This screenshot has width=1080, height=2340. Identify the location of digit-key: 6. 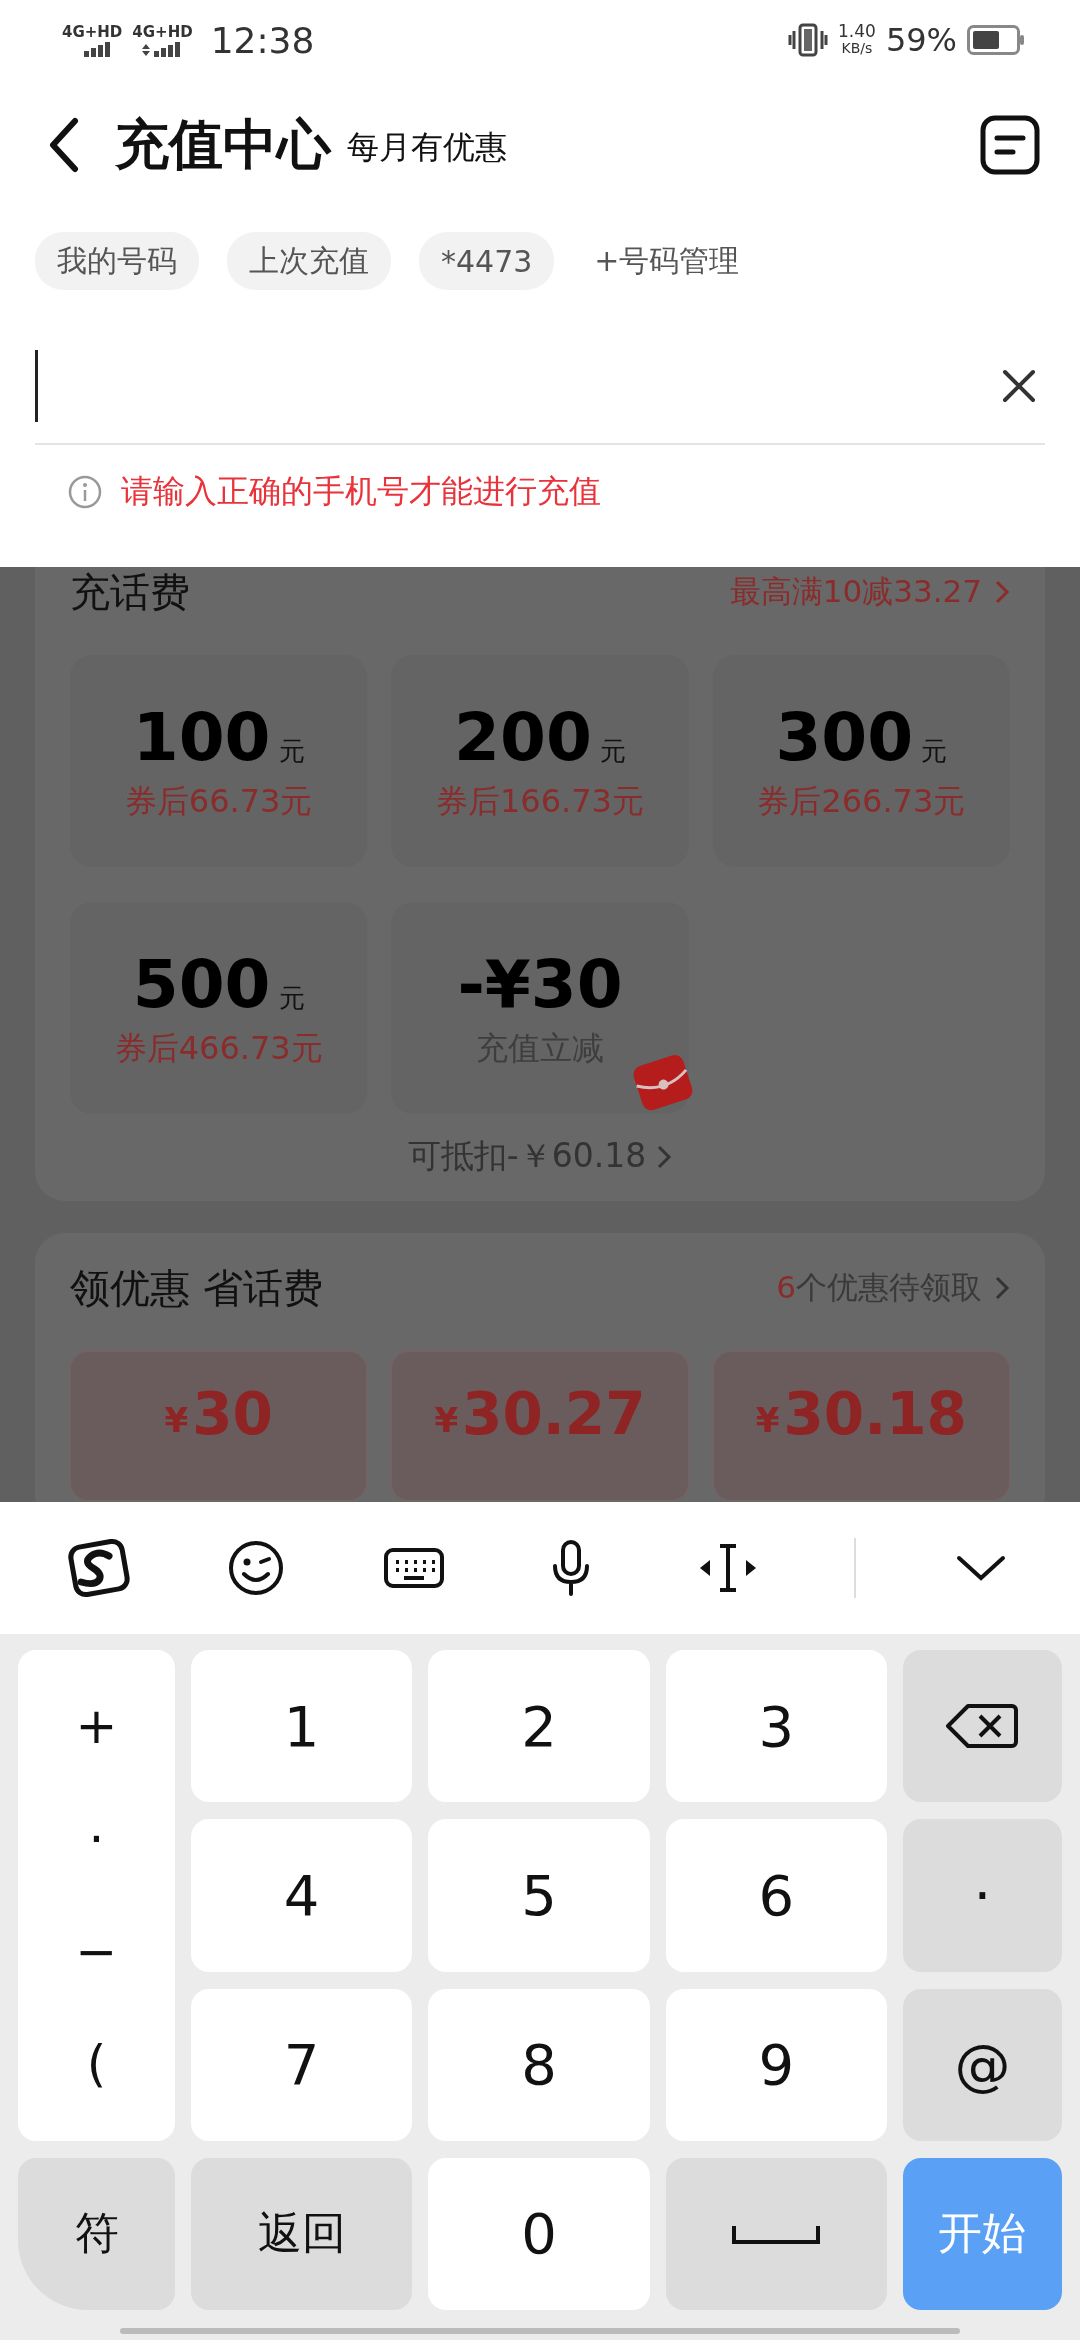
(776, 1895).